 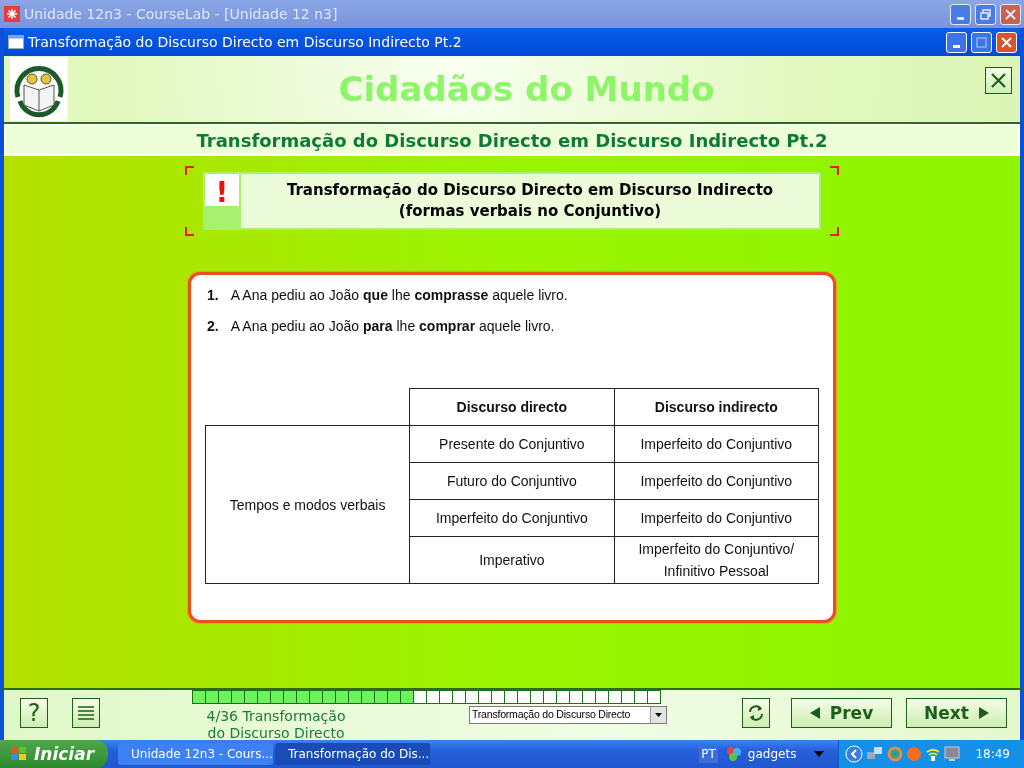 I want to click on window-title: Unidade 12n3 - CourseLab - [Unidade 12 n3], so click(x=181, y=14).